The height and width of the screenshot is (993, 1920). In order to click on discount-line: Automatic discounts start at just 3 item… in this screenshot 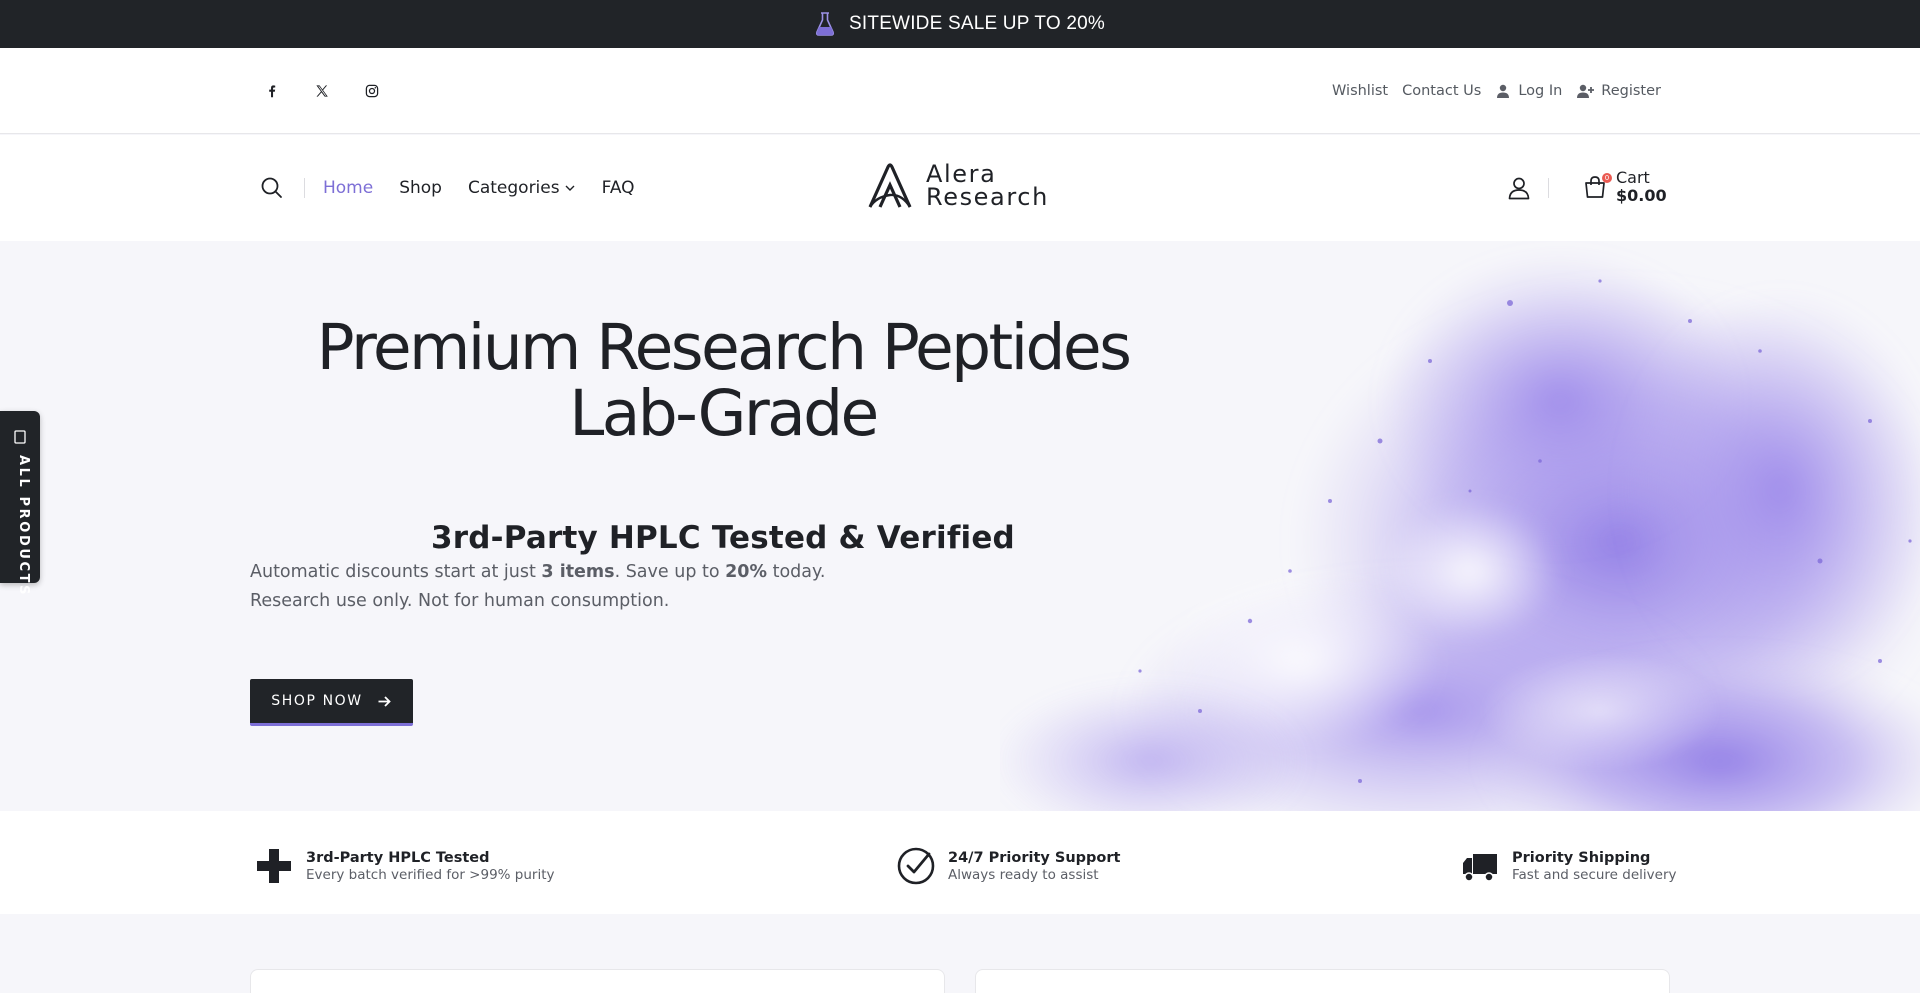, I will do `click(537, 572)`.